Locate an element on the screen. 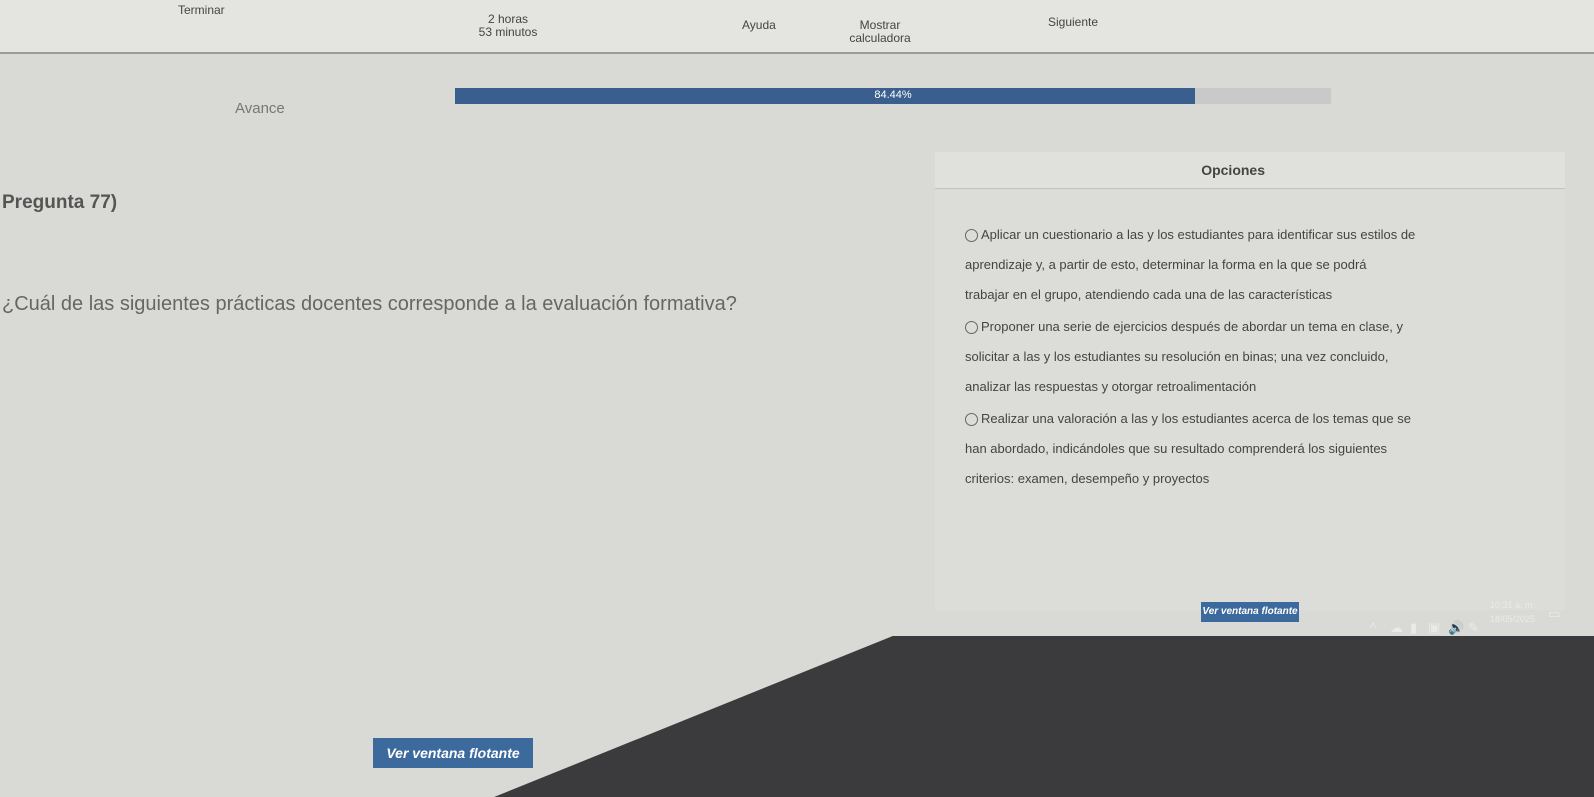  progress-percent: 84.44% is located at coordinates (893, 95).